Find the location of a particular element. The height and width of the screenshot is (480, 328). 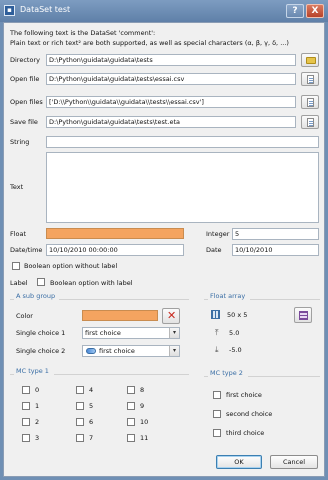

mc1-label-9: 9 is located at coordinates (142, 406).